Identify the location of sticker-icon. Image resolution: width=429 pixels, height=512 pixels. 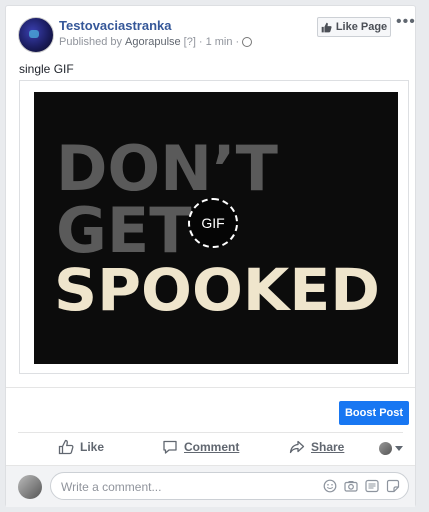
(393, 486).